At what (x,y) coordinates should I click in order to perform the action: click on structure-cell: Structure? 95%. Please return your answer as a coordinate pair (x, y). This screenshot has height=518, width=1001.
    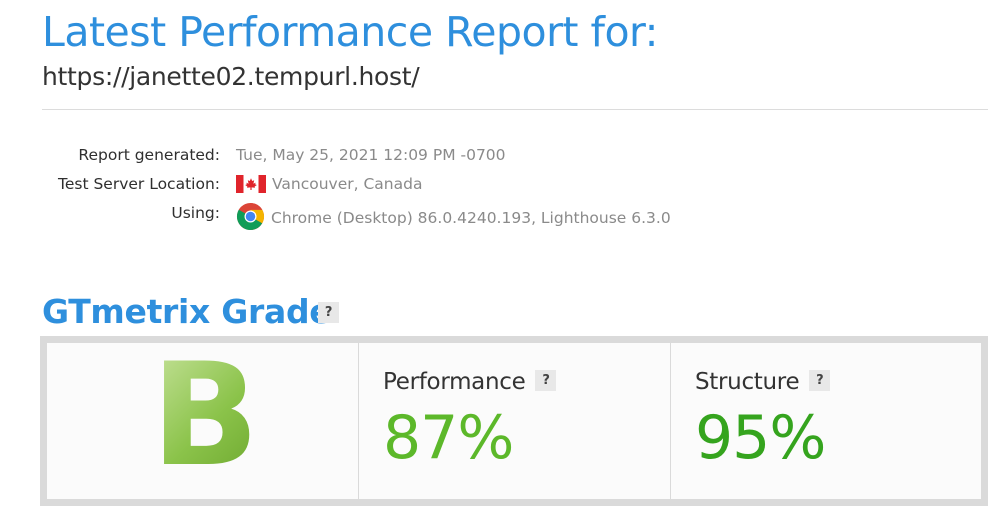
    Looking at the image, I should click on (826, 421).